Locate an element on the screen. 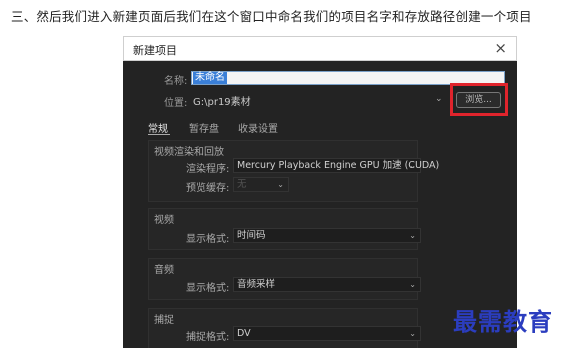  dialog-titlebar: 新建项目 × is located at coordinates (320, 48).